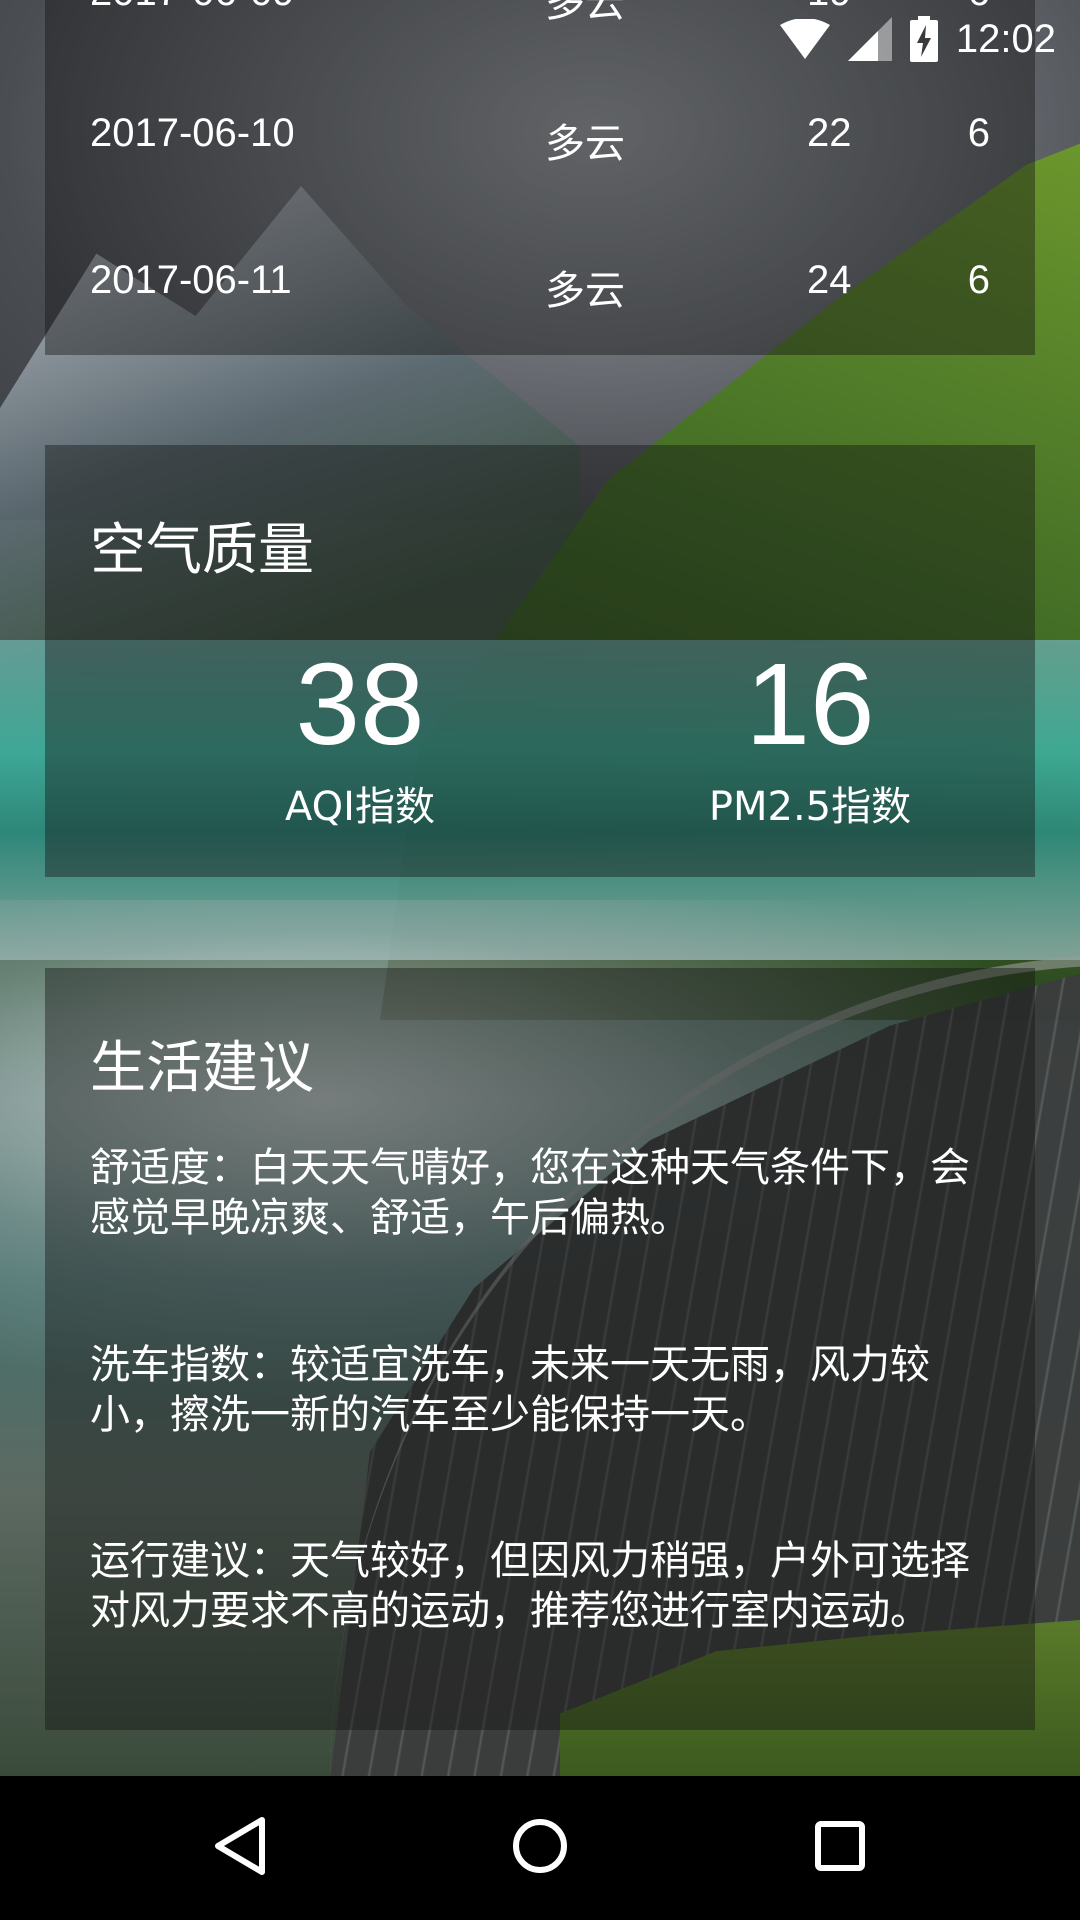 This screenshot has width=1080, height=1920. I want to click on status-bar: 12:02, so click(917, 39).